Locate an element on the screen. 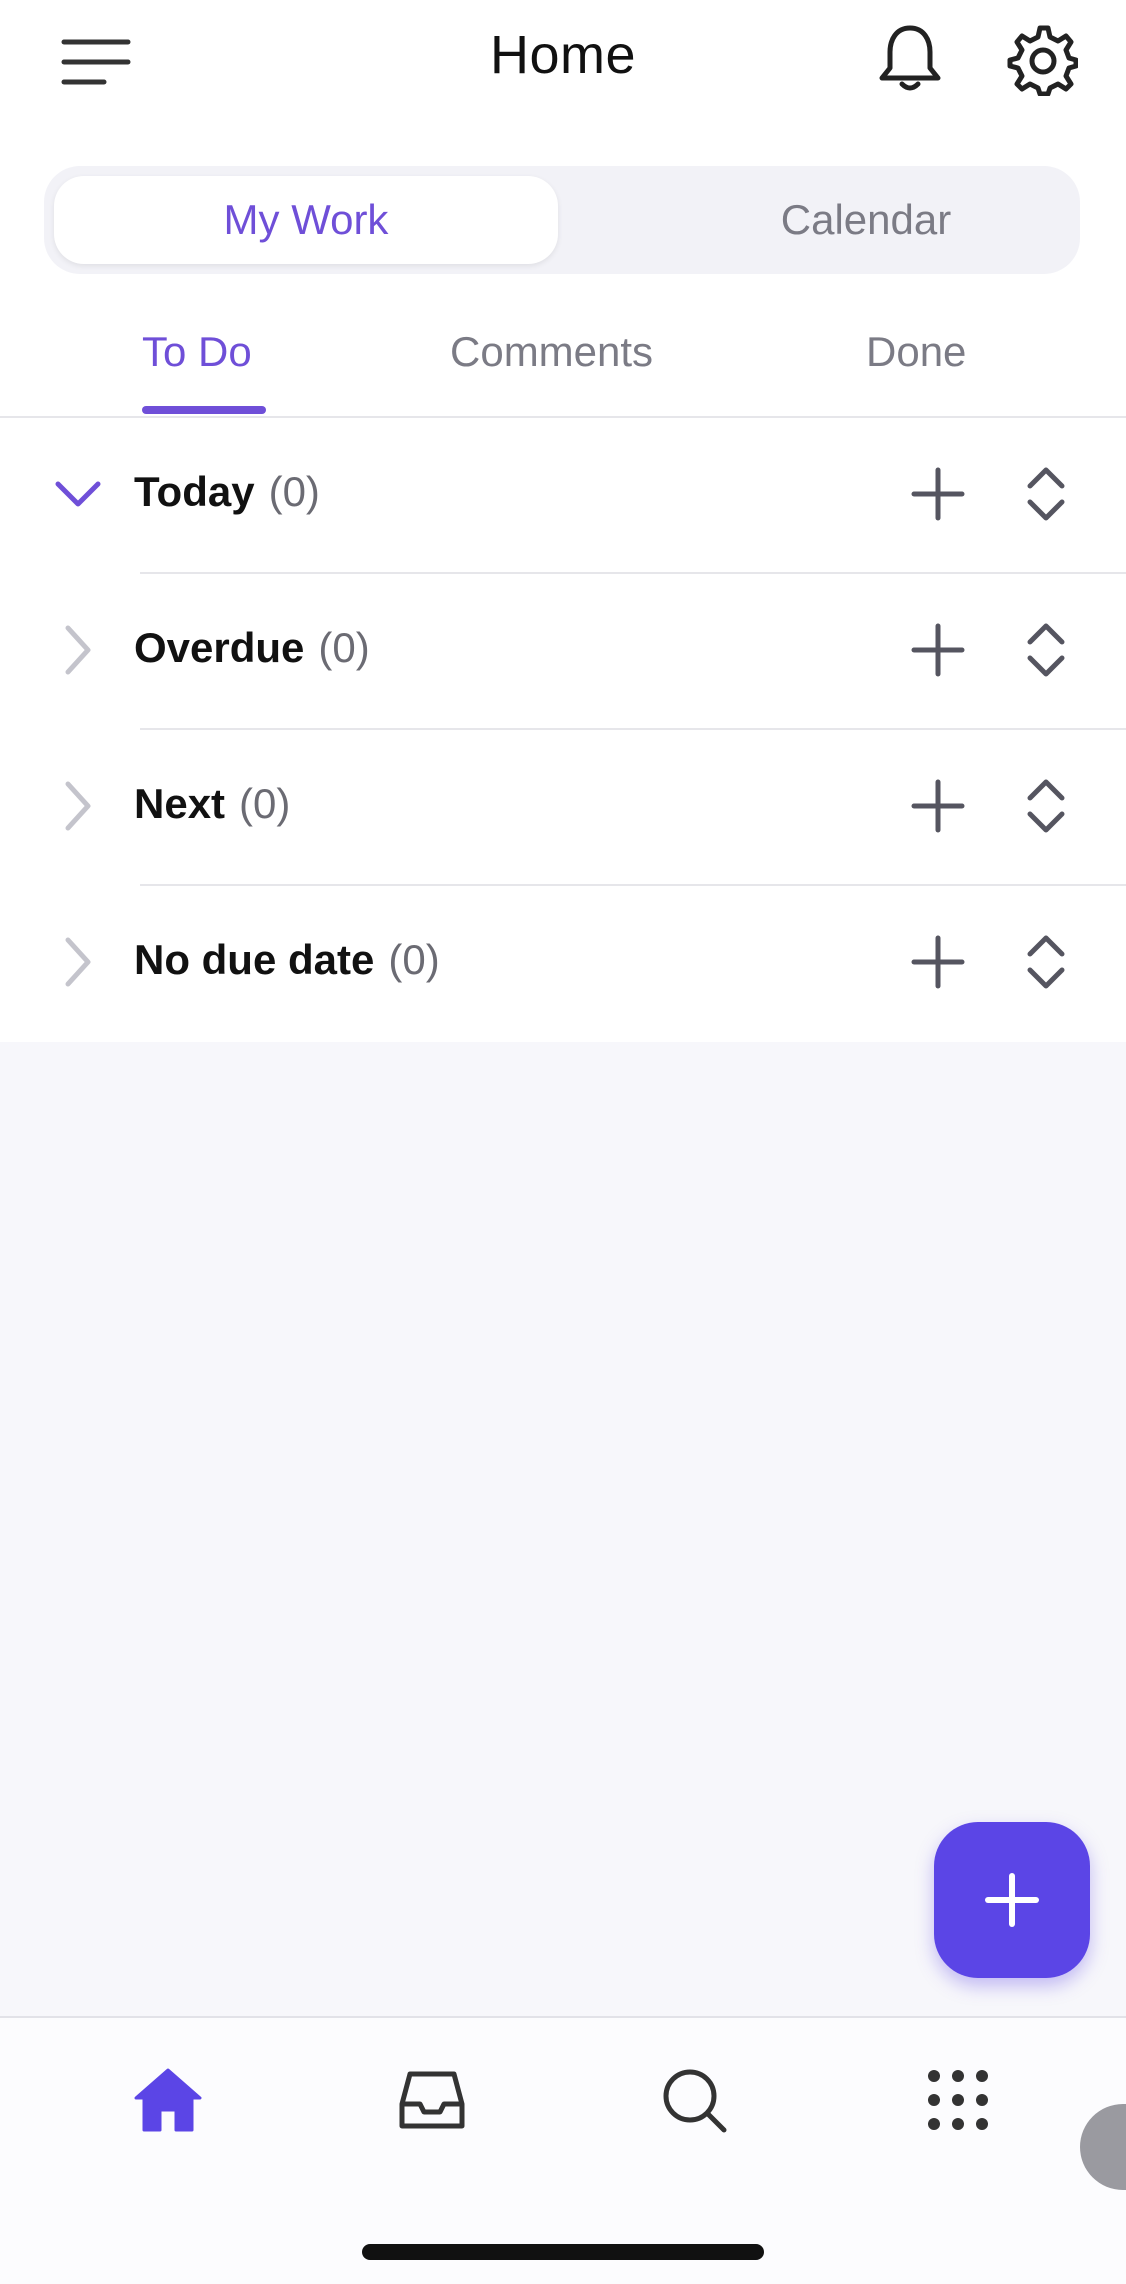  section-title-text: Today is located at coordinates (194, 491).